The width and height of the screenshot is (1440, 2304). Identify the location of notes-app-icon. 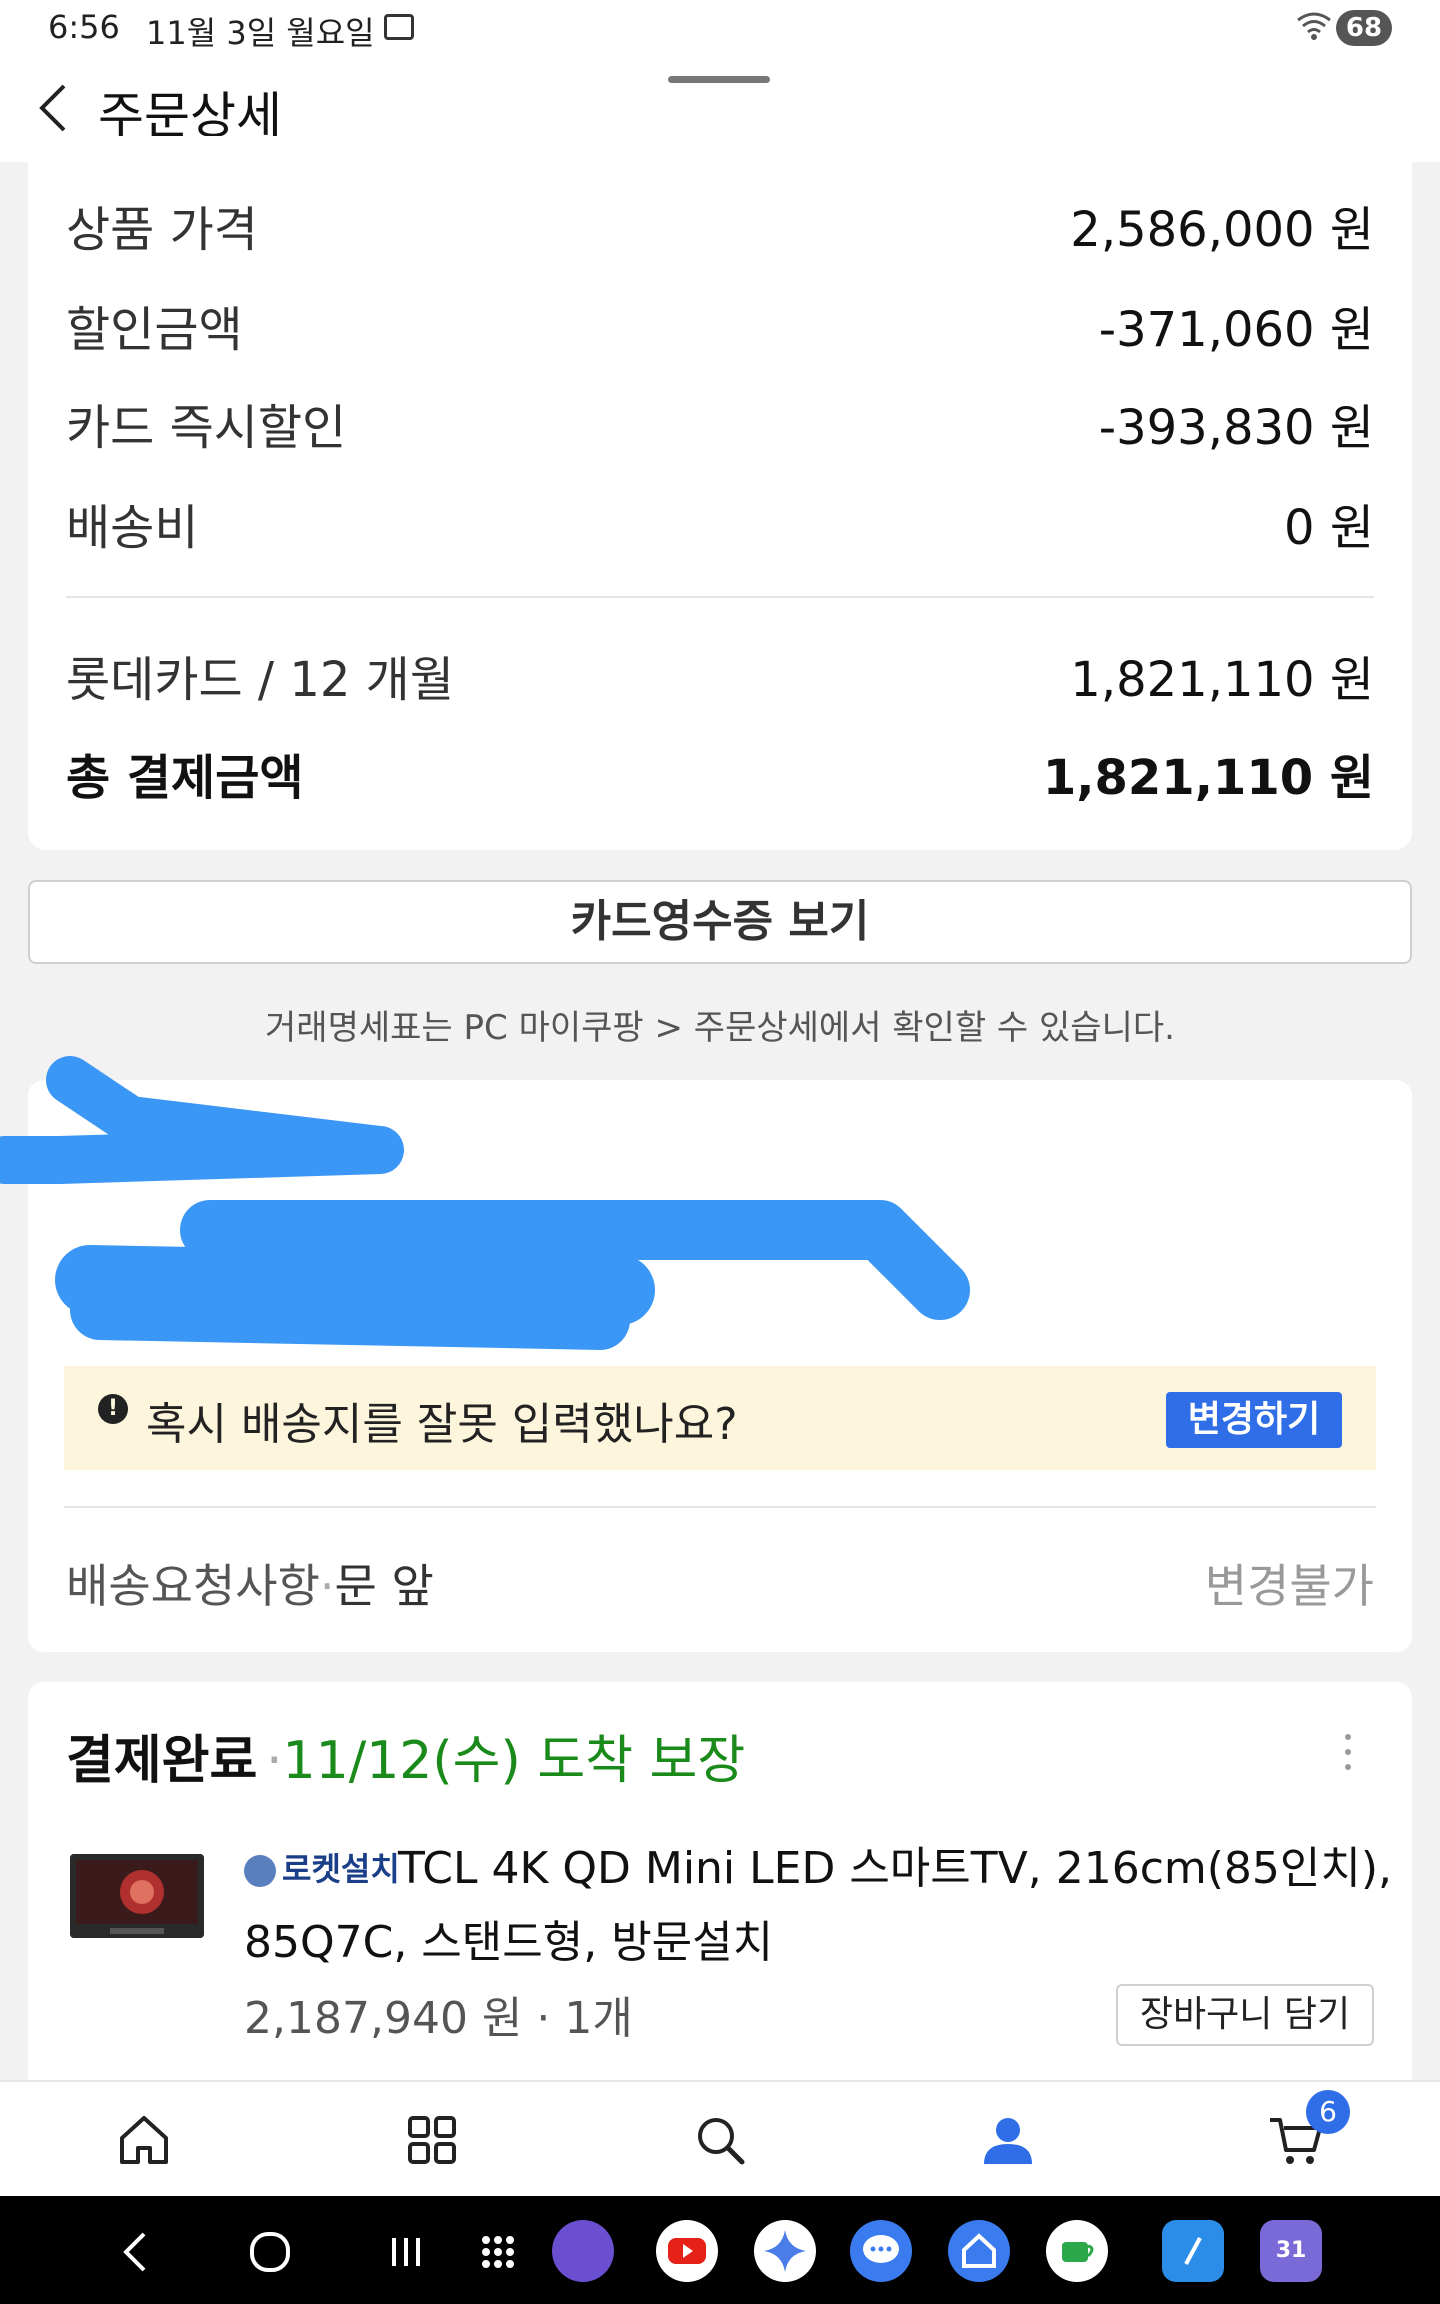
(1193, 2251).